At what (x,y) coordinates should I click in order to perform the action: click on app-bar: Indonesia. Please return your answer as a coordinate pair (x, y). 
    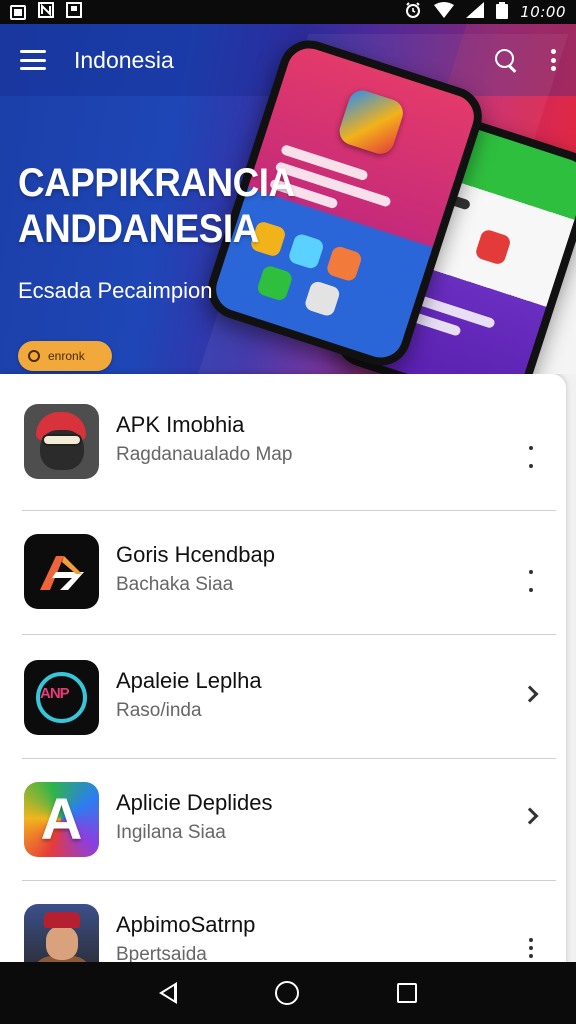
    Looking at the image, I should click on (288, 60).